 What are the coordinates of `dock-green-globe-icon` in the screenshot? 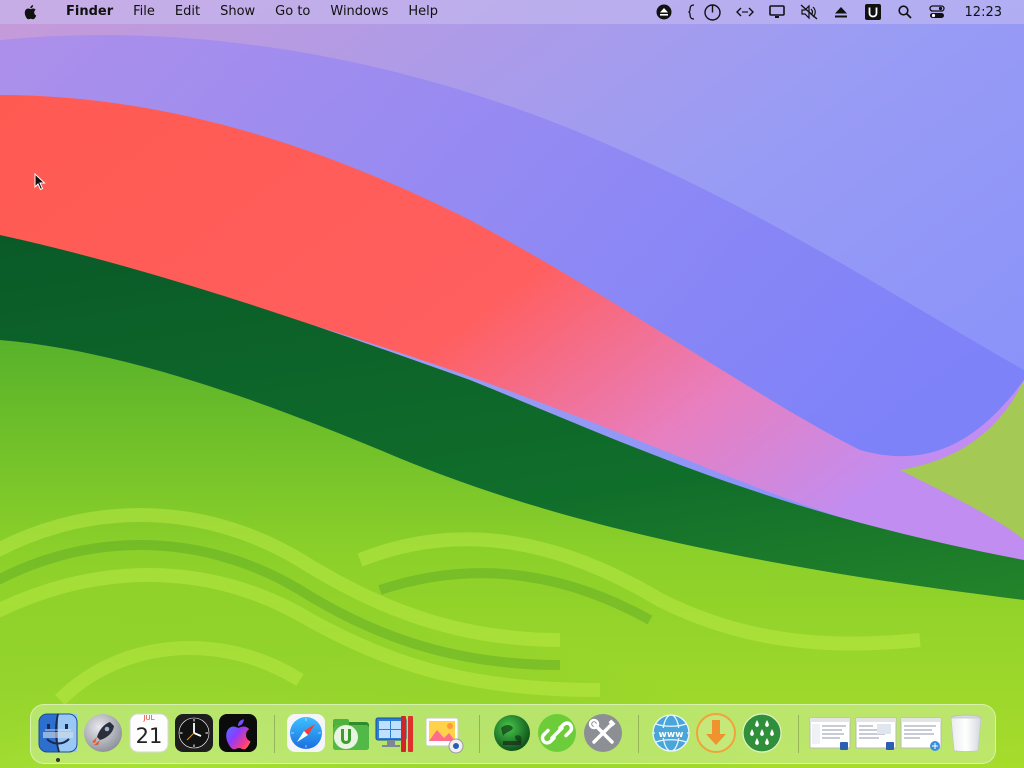 It's located at (512, 733).